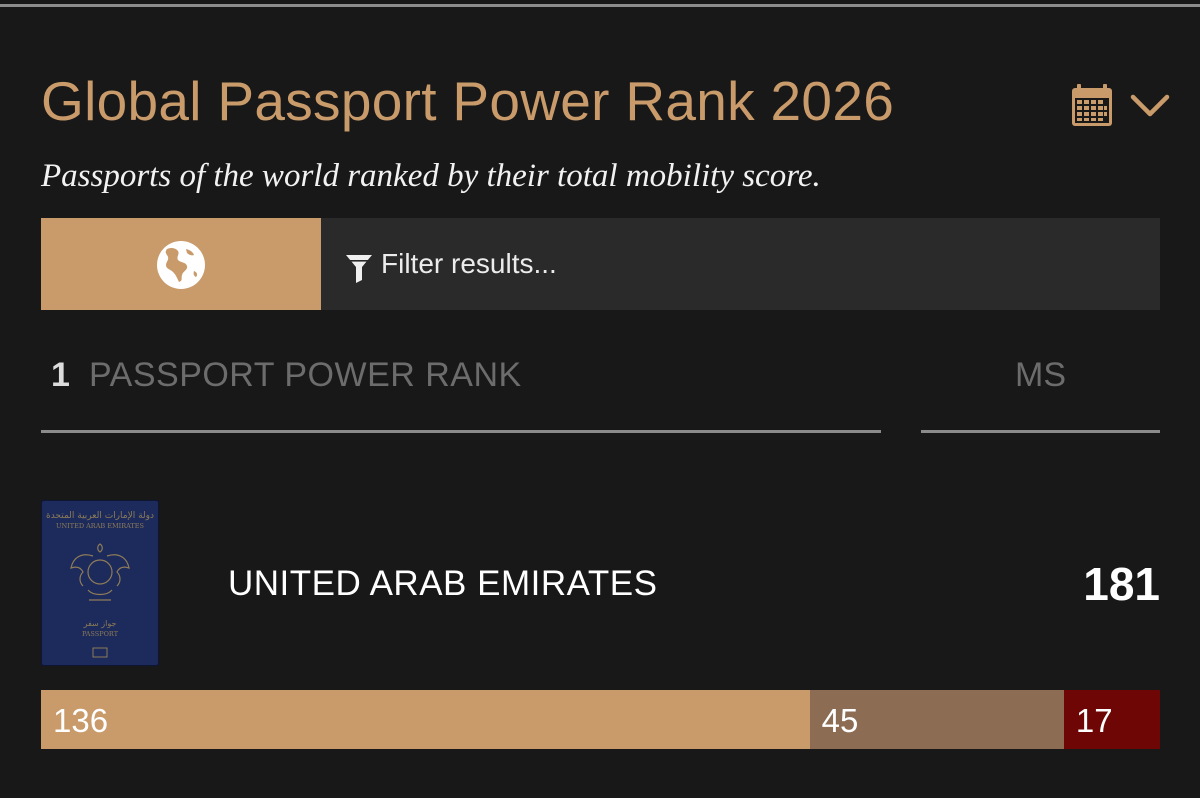 This screenshot has height=798, width=1200. What do you see at coordinates (359, 269) in the screenshot?
I see `filter-icon` at bounding box center [359, 269].